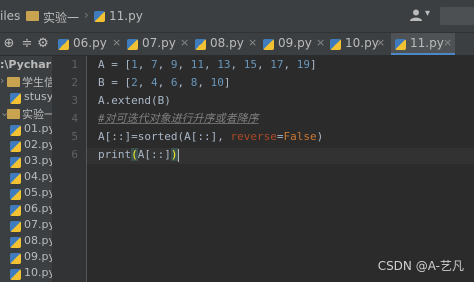  What do you see at coordinates (362, 43) in the screenshot?
I see `tab-label: 10.py` at bounding box center [362, 43].